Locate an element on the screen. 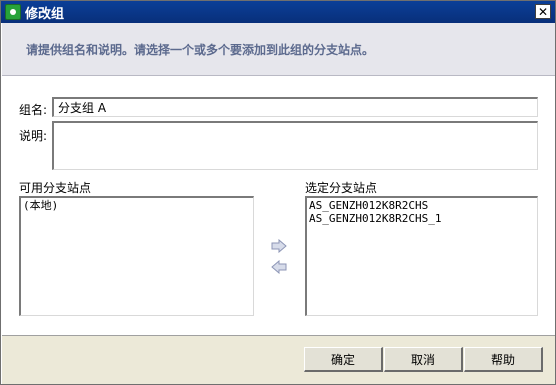 The image size is (556, 385). group-name-label: 组名: is located at coordinates (33, 110).